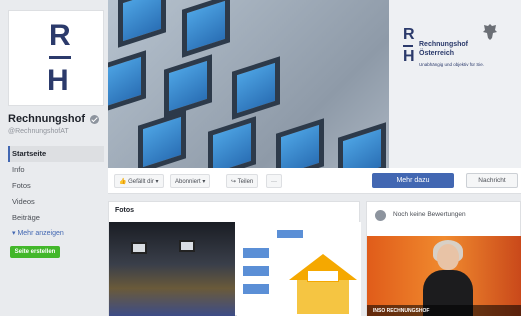 This screenshot has height=316, width=521. Describe the element at coordinates (60, 57) in the screenshot. I see `logo-divider` at that location.